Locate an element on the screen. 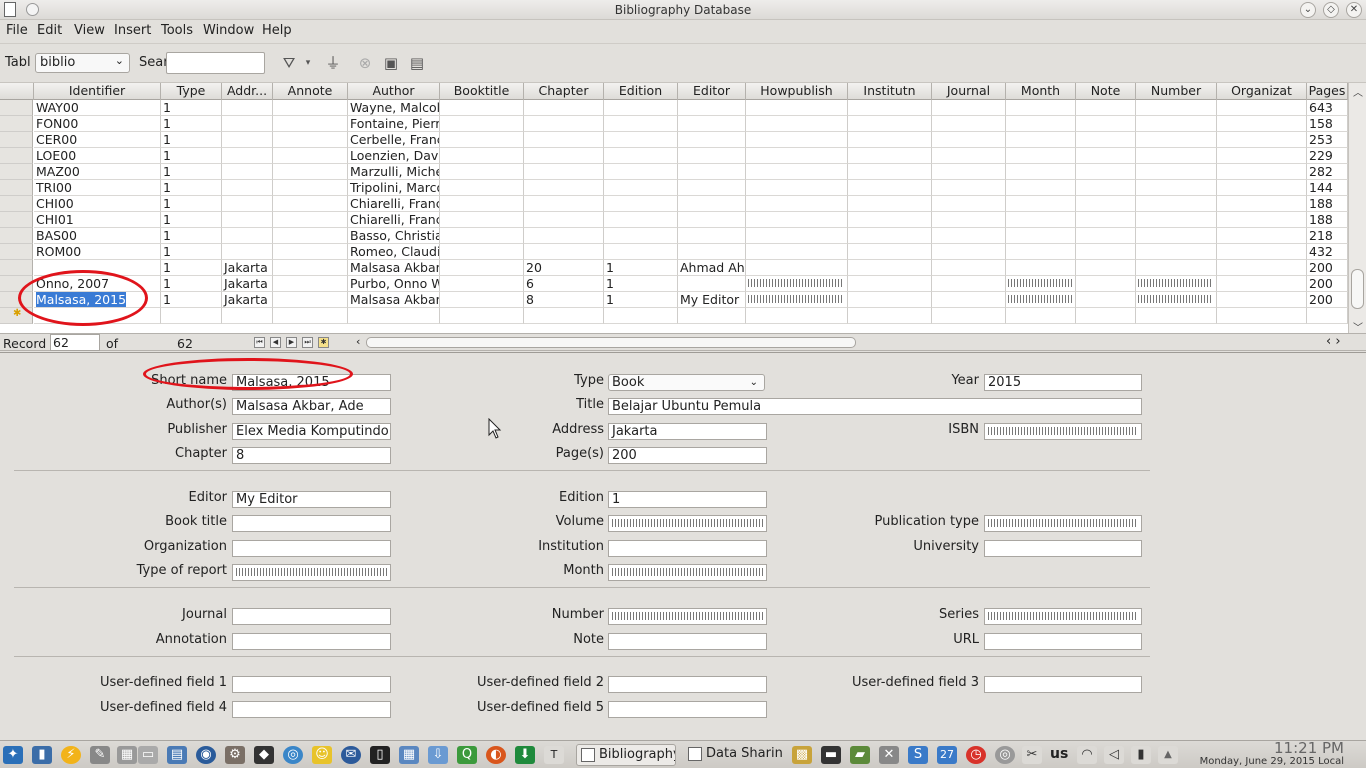  series-field is located at coordinates (1063, 616).